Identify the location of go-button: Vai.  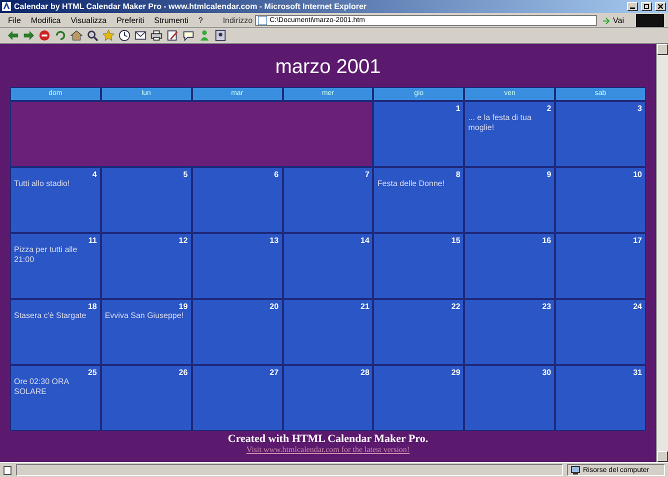
(616, 20).